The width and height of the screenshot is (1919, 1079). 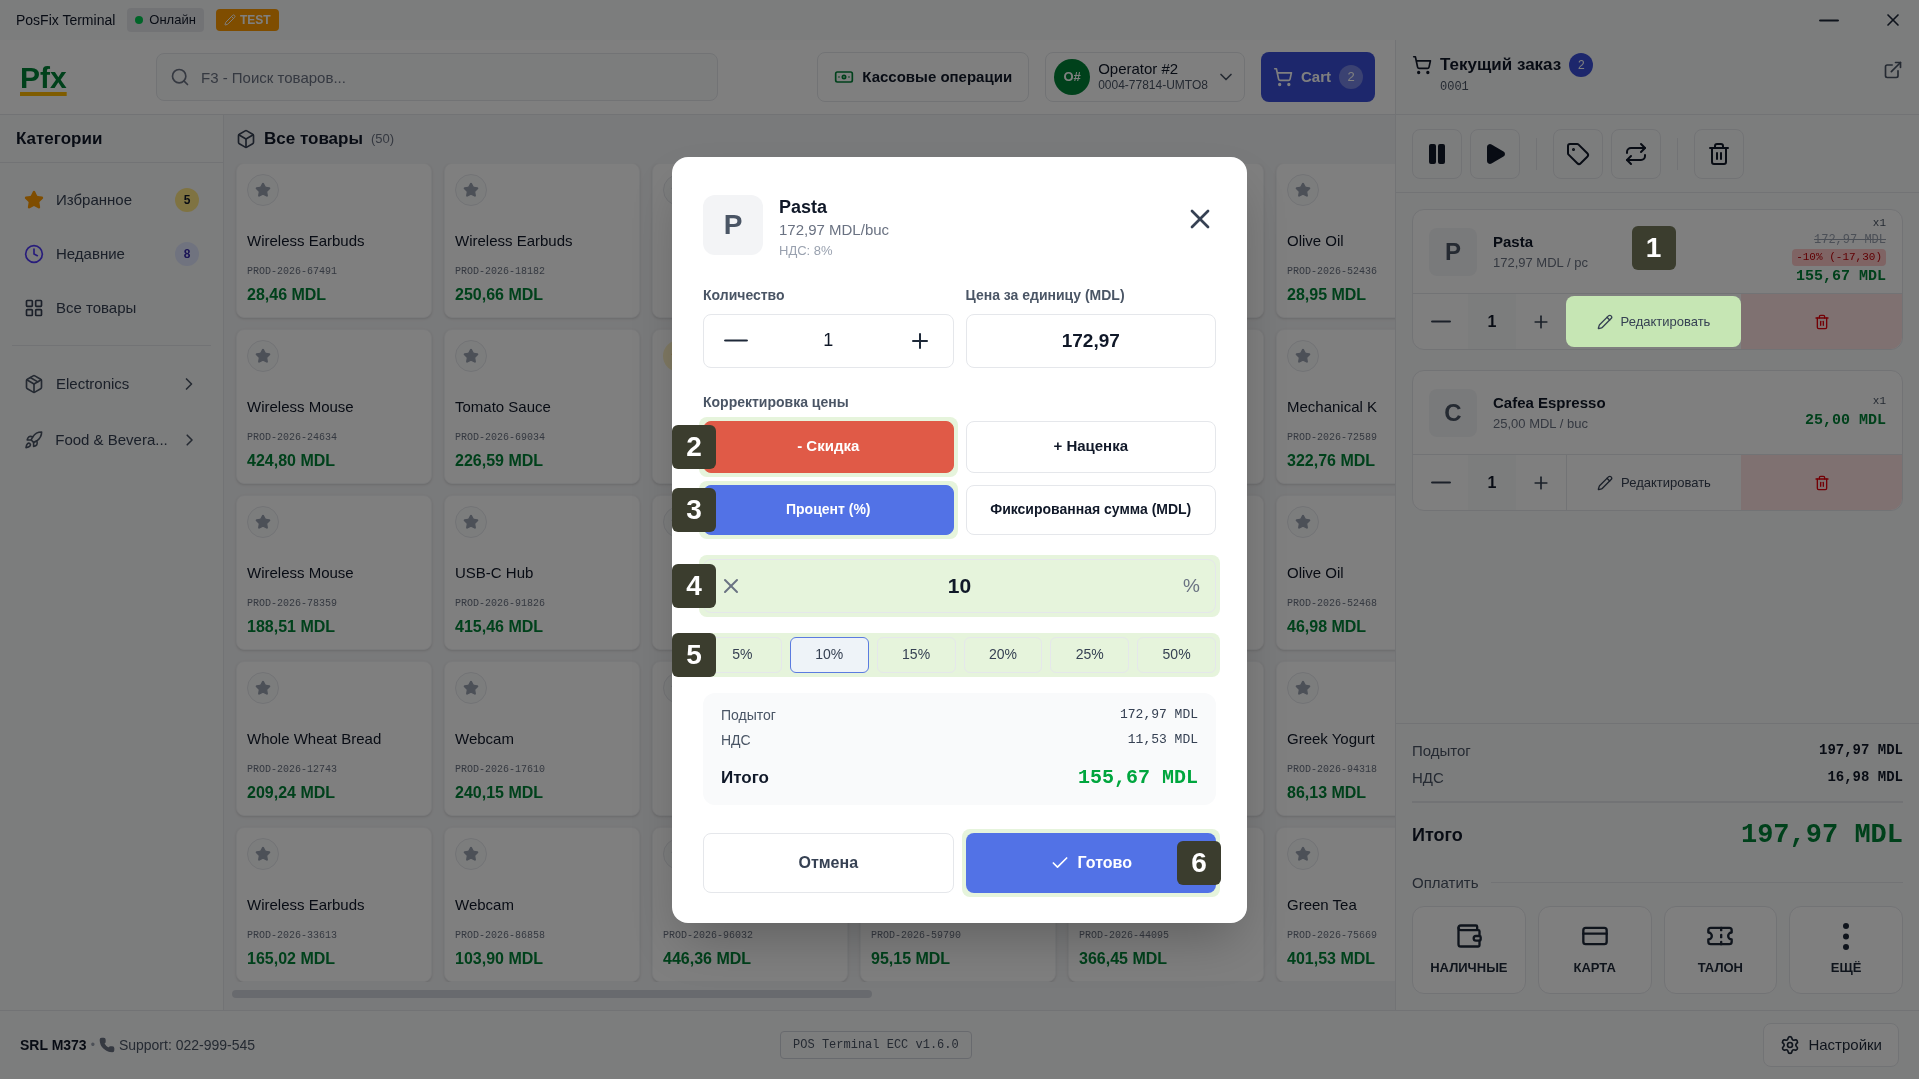 What do you see at coordinates (1332, 438) in the screenshot?
I see `product-sku: PROD-2026-72589` at bounding box center [1332, 438].